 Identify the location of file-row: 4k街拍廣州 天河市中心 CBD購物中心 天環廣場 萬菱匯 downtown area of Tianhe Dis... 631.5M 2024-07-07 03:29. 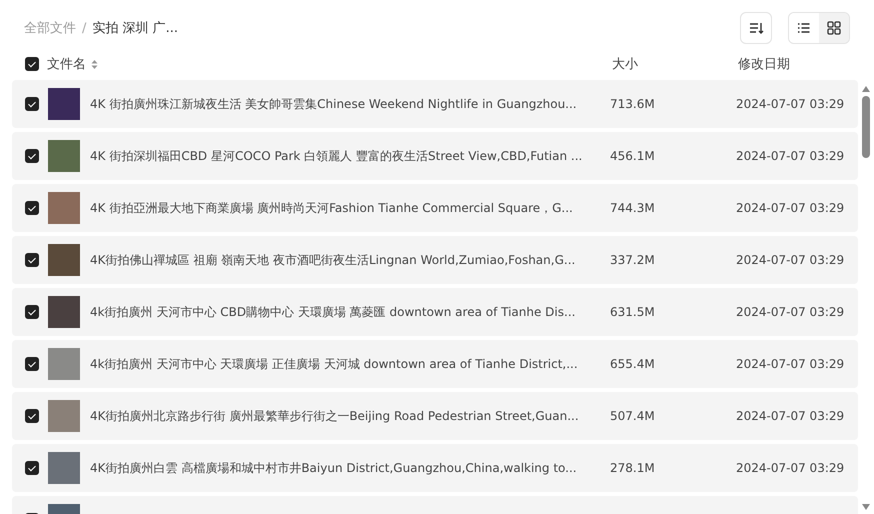
(435, 312).